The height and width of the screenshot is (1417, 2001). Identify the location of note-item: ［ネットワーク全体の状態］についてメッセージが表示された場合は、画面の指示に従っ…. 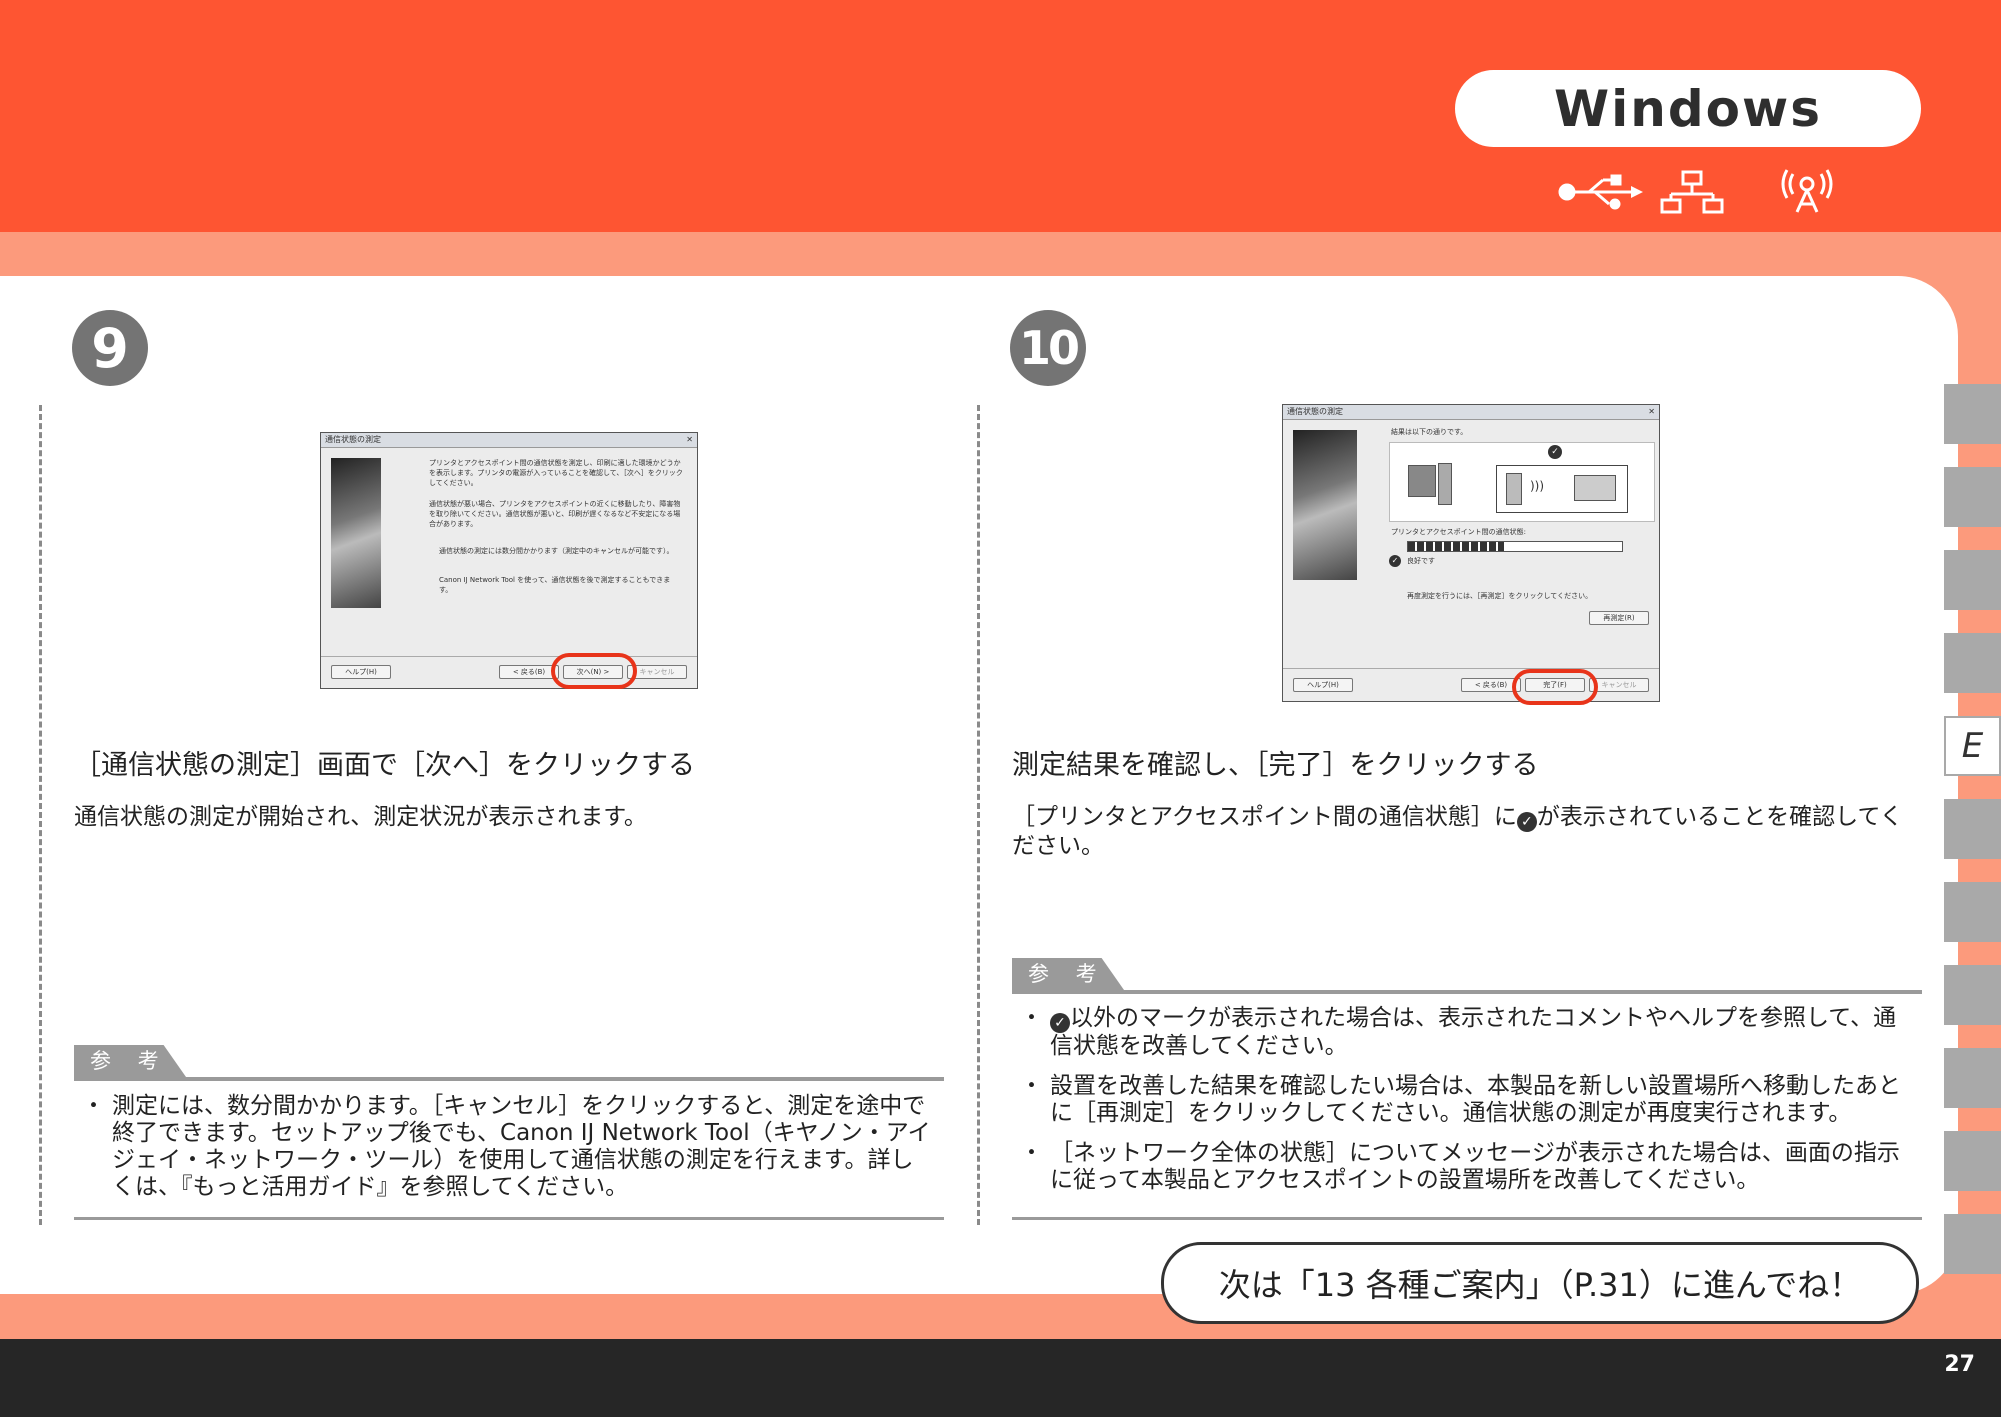
(1462, 1167).